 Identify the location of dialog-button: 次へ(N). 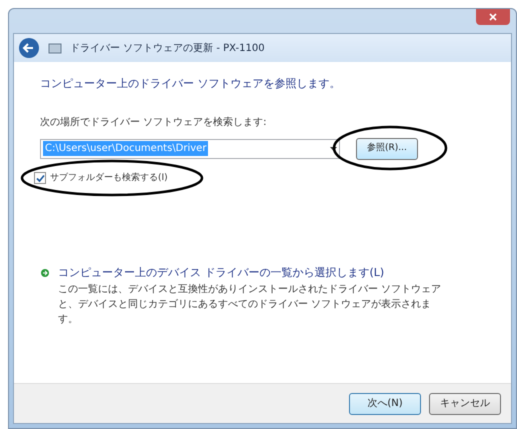
(385, 403).